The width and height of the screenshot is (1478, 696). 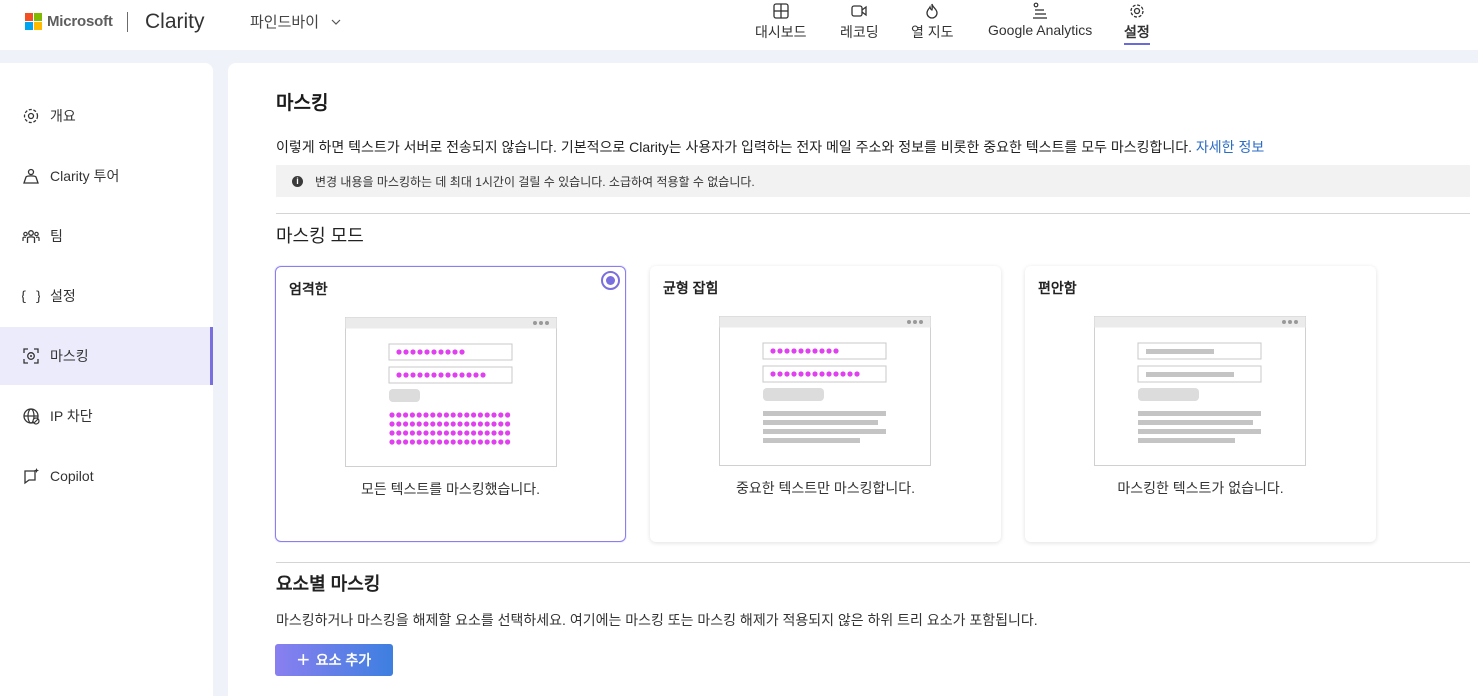 I want to click on person-icon, so click(x=31, y=176).